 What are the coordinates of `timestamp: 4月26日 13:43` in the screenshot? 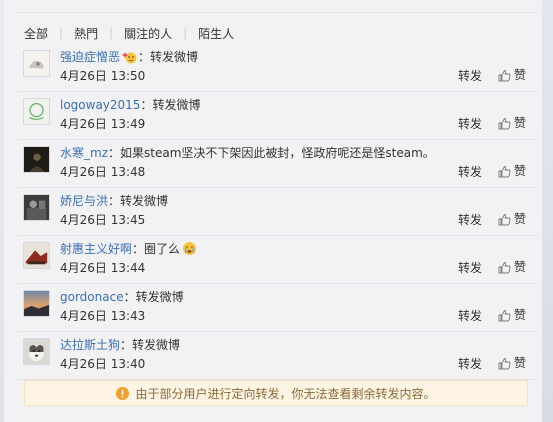 It's located at (103, 316).